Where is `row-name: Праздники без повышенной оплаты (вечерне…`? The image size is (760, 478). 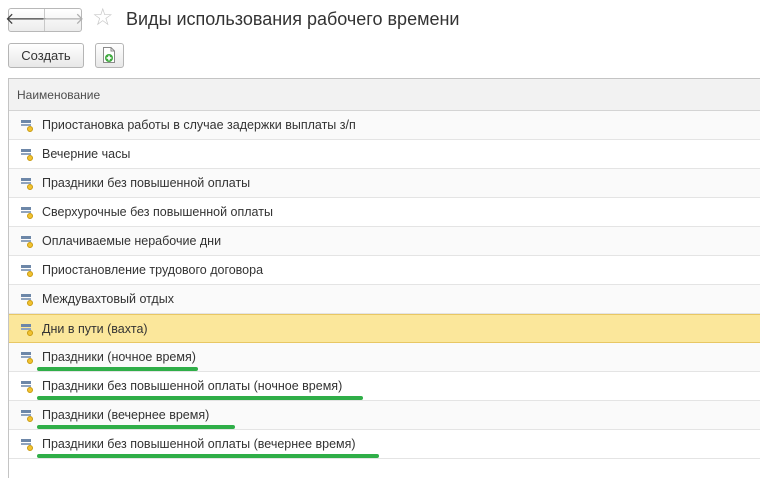
row-name: Праздники без повышенной оплаты (вечерне… is located at coordinates (199, 444).